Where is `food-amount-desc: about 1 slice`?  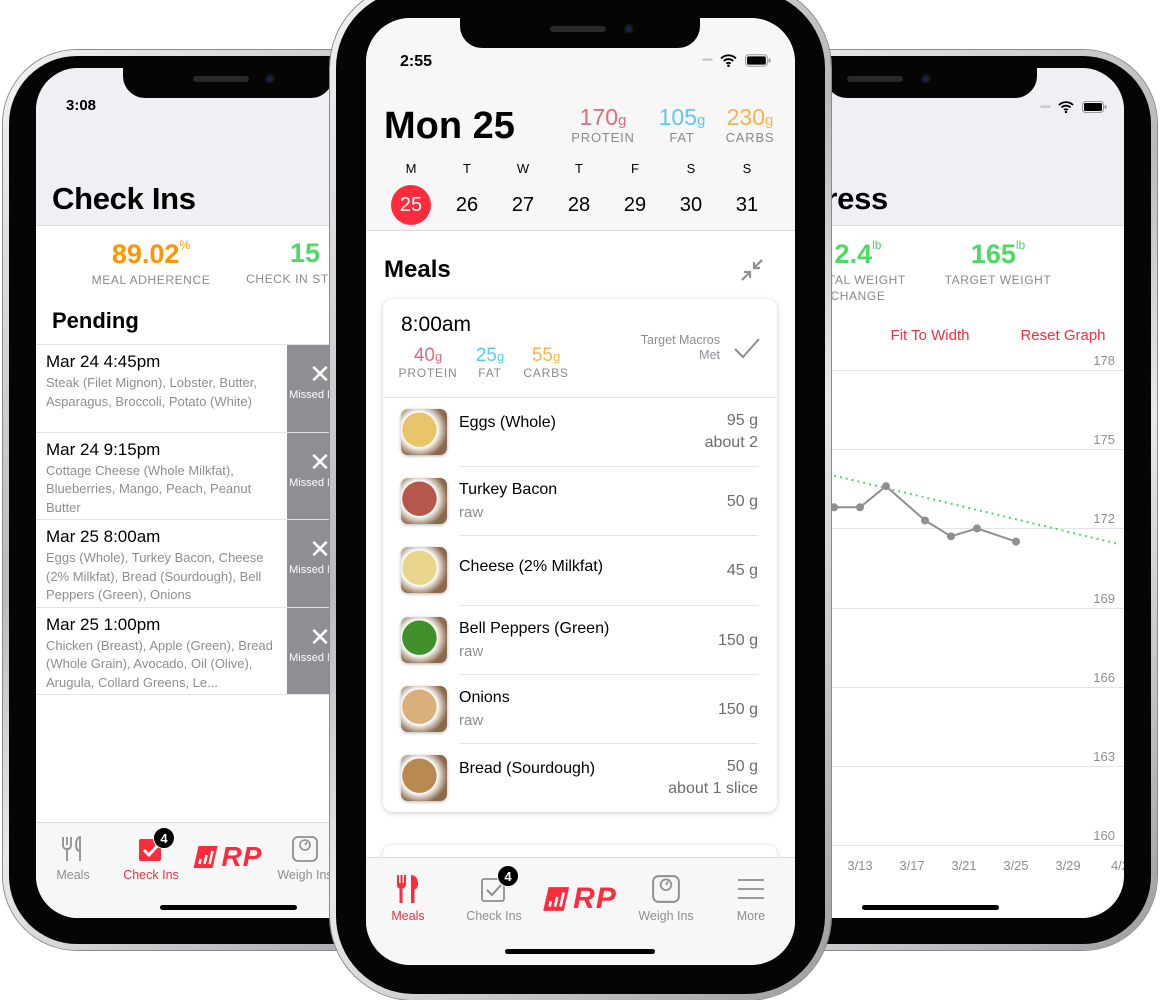
food-amount-desc: about 1 slice is located at coordinates (713, 788).